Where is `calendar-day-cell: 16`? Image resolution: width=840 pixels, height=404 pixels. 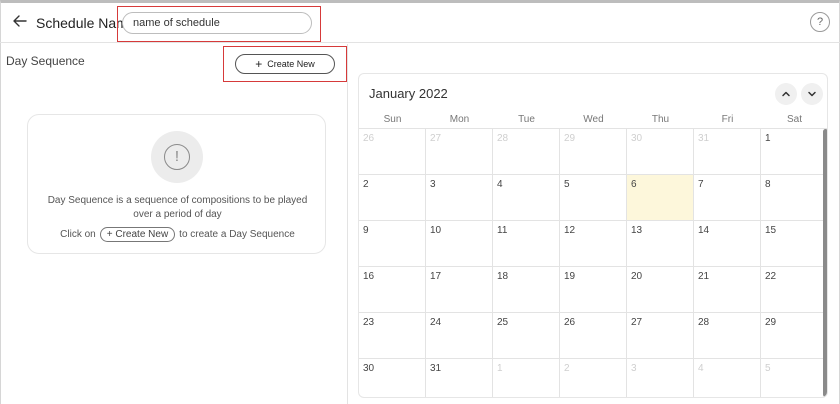 calendar-day-cell: 16 is located at coordinates (392, 289).